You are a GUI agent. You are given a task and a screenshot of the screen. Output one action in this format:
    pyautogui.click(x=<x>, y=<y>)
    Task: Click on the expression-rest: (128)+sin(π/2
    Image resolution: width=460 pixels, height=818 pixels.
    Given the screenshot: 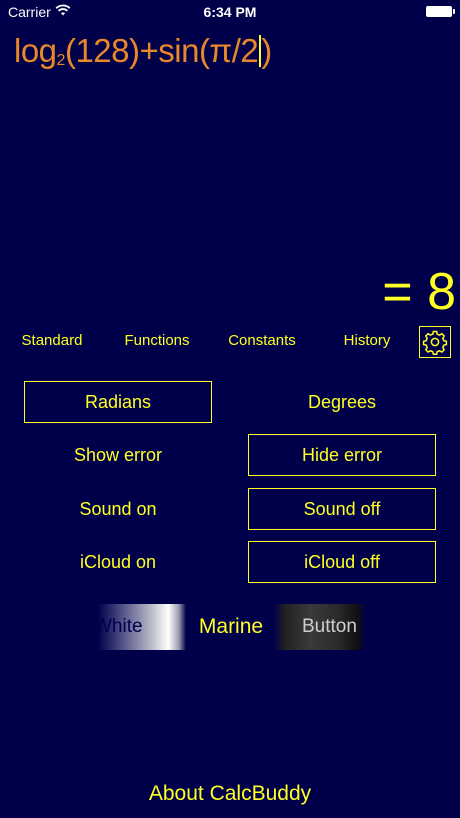 What is the action you would take?
    pyautogui.click(x=161, y=50)
    